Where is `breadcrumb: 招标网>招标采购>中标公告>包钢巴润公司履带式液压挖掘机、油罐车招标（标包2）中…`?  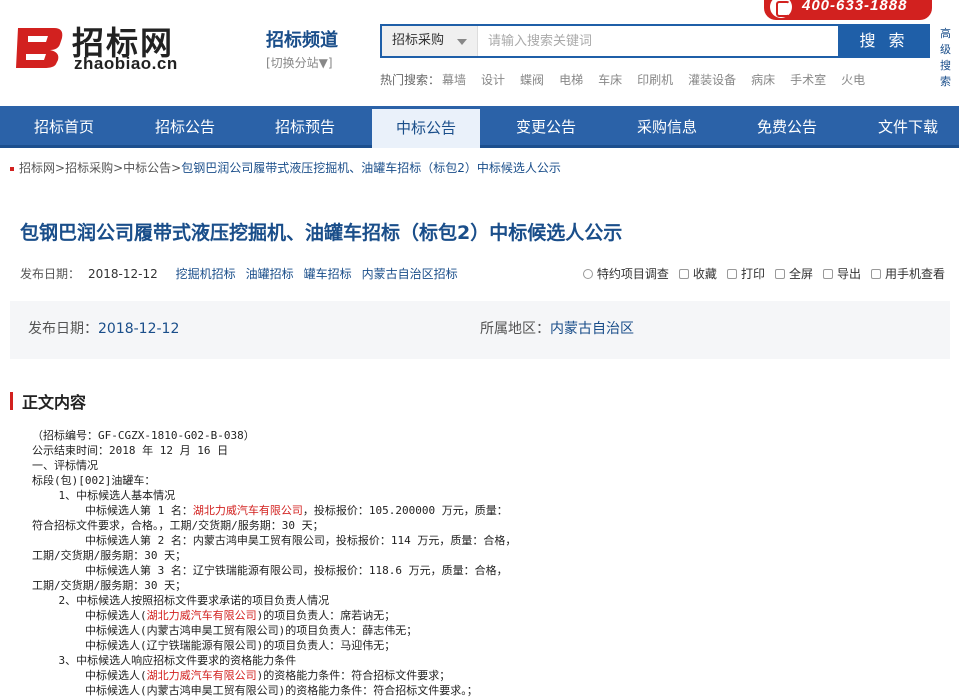 breadcrumb: 招标网>招标采购>中标公告>包钢巴润公司履带式液压挖掘机、油罐车招标（标包2）中… is located at coordinates (285, 167).